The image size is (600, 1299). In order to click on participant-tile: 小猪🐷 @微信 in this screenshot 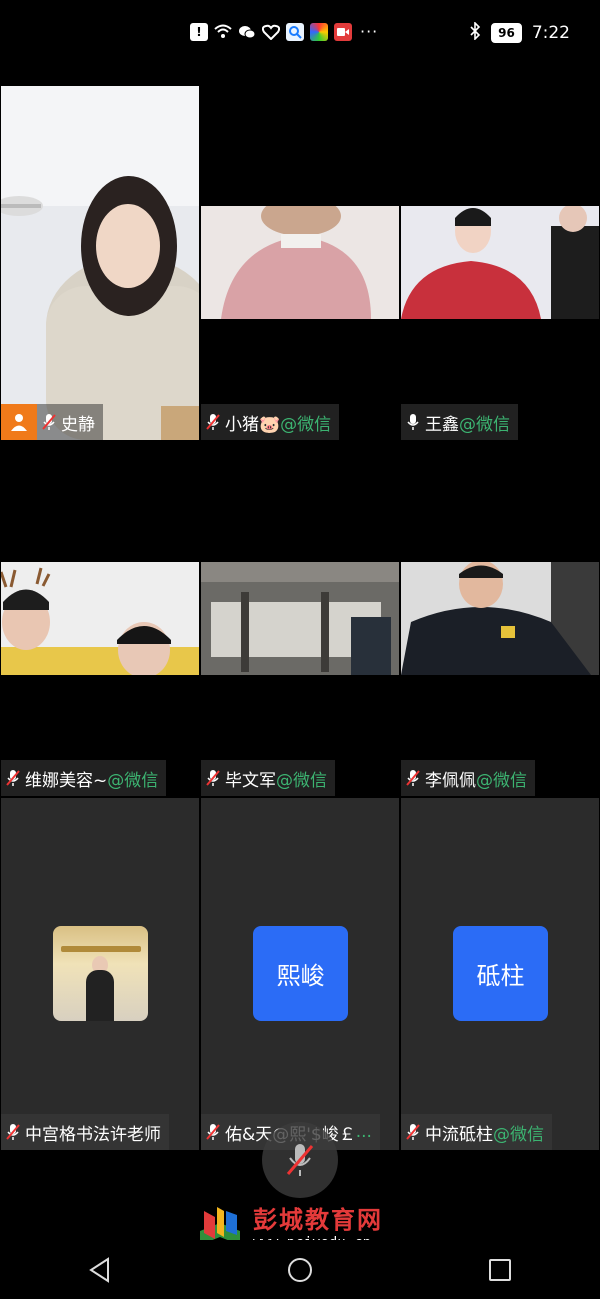, I will do `click(300, 263)`.